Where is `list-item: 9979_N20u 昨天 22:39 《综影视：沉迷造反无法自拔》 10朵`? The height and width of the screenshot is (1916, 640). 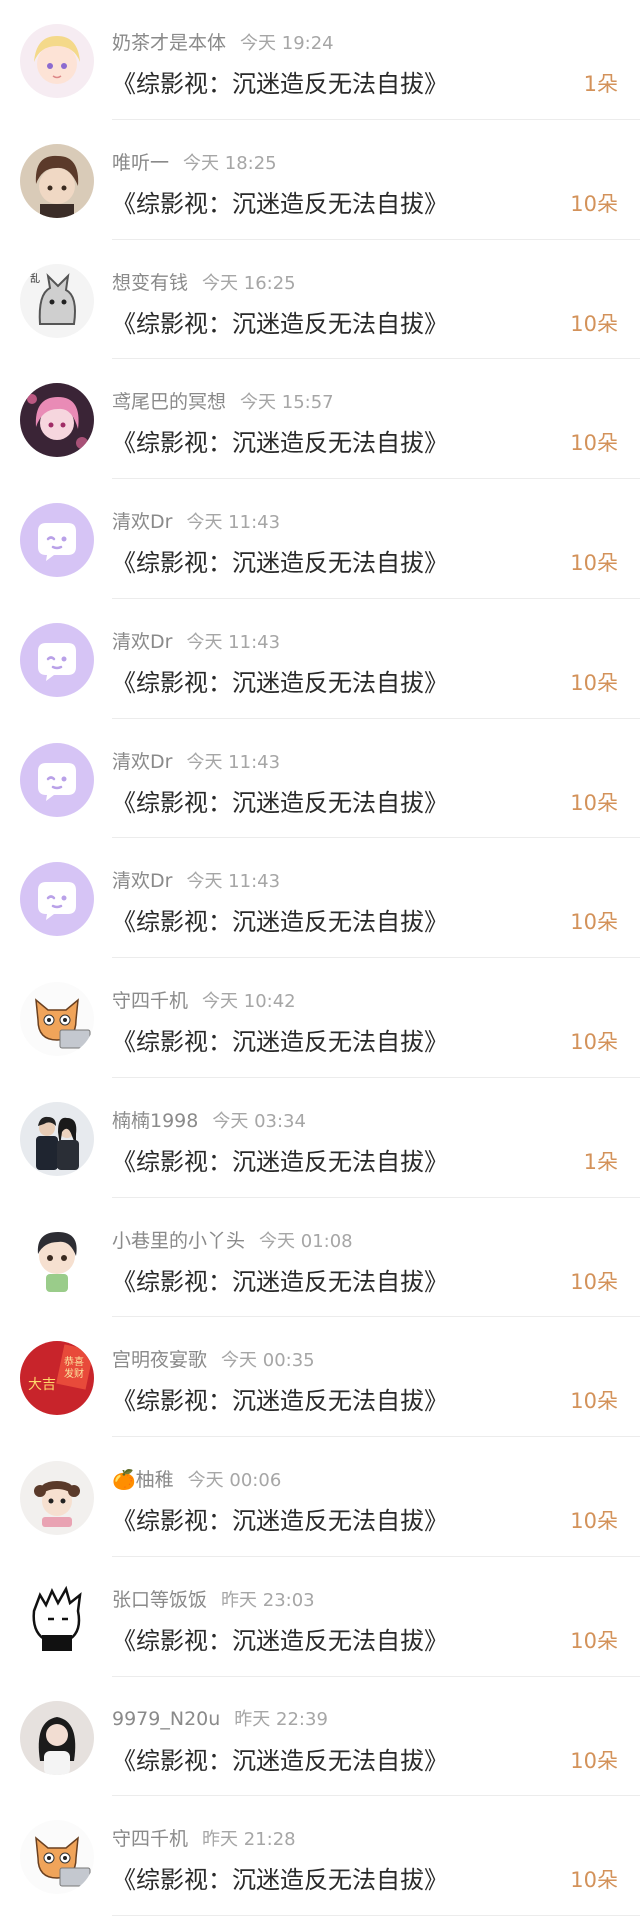 list-item: 9979_N20u 昨天 22:39 《综影视：沉迷造反无法自拔》 10朵 is located at coordinates (320, 1737).